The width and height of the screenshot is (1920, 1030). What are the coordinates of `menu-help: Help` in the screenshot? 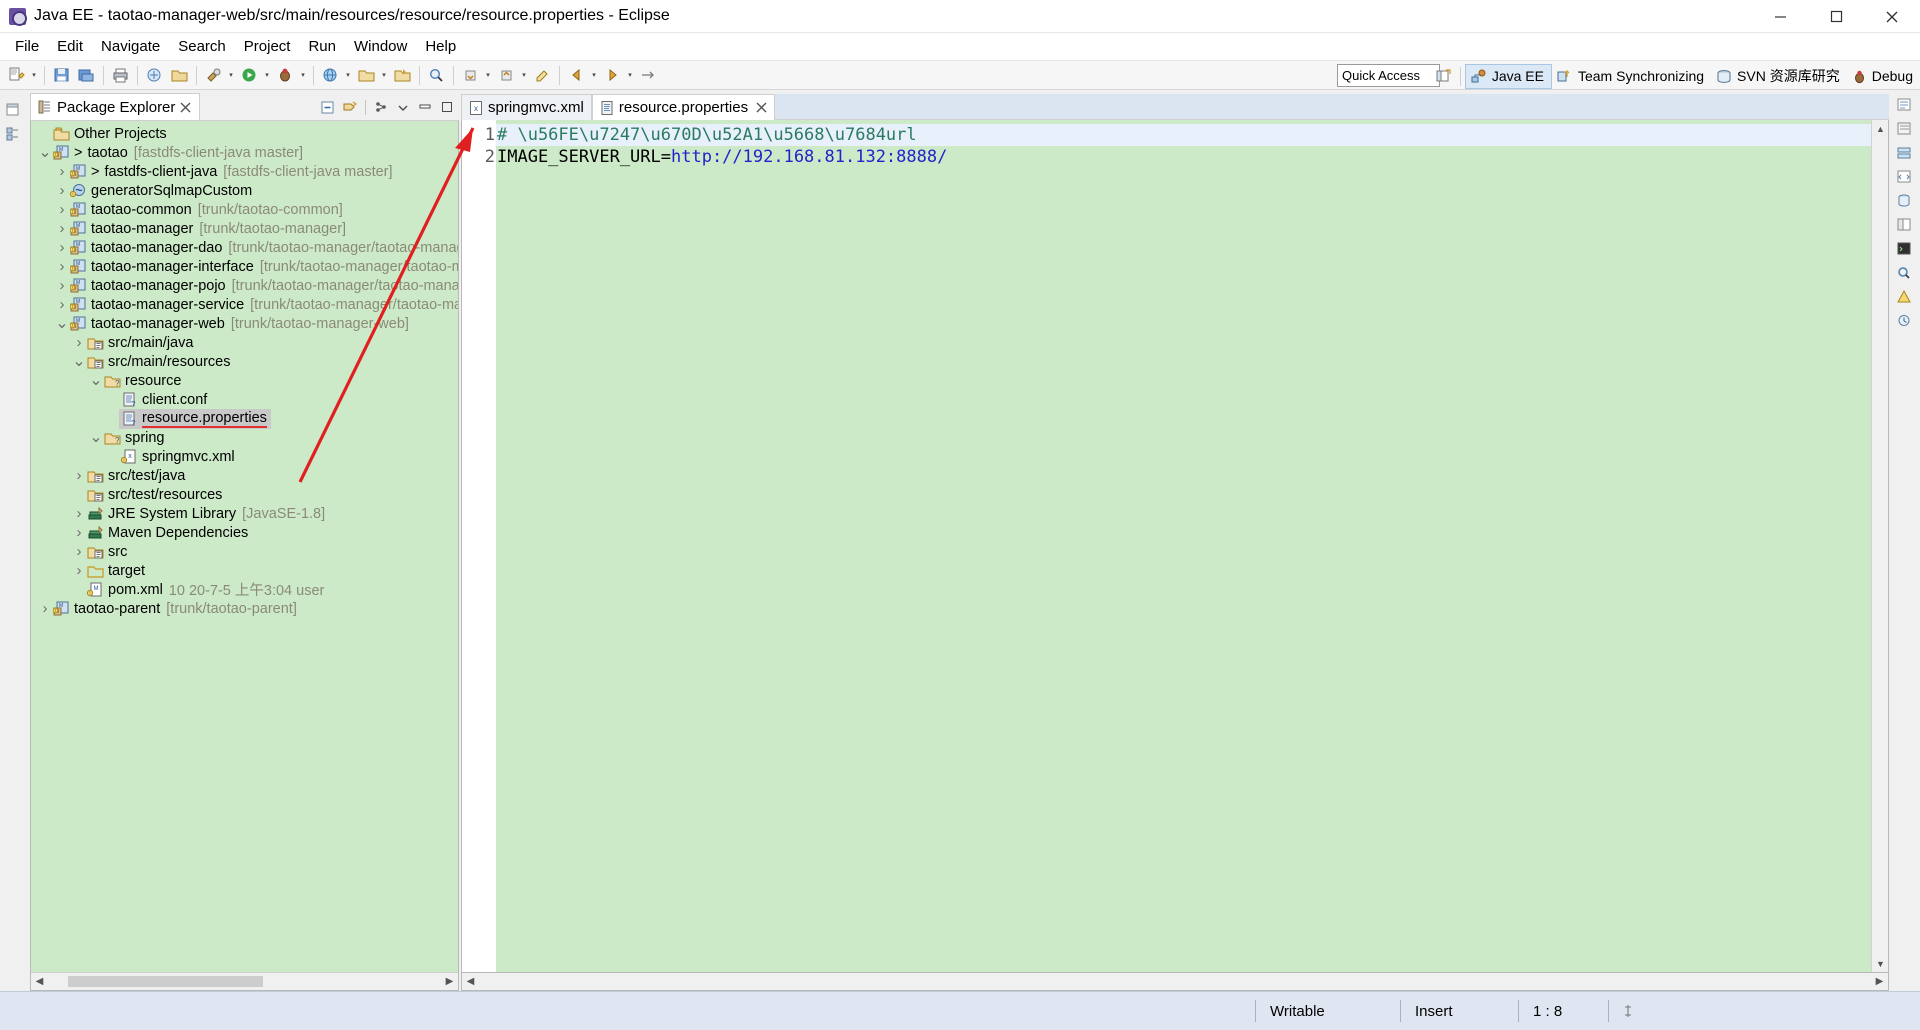 It's located at (440, 46).